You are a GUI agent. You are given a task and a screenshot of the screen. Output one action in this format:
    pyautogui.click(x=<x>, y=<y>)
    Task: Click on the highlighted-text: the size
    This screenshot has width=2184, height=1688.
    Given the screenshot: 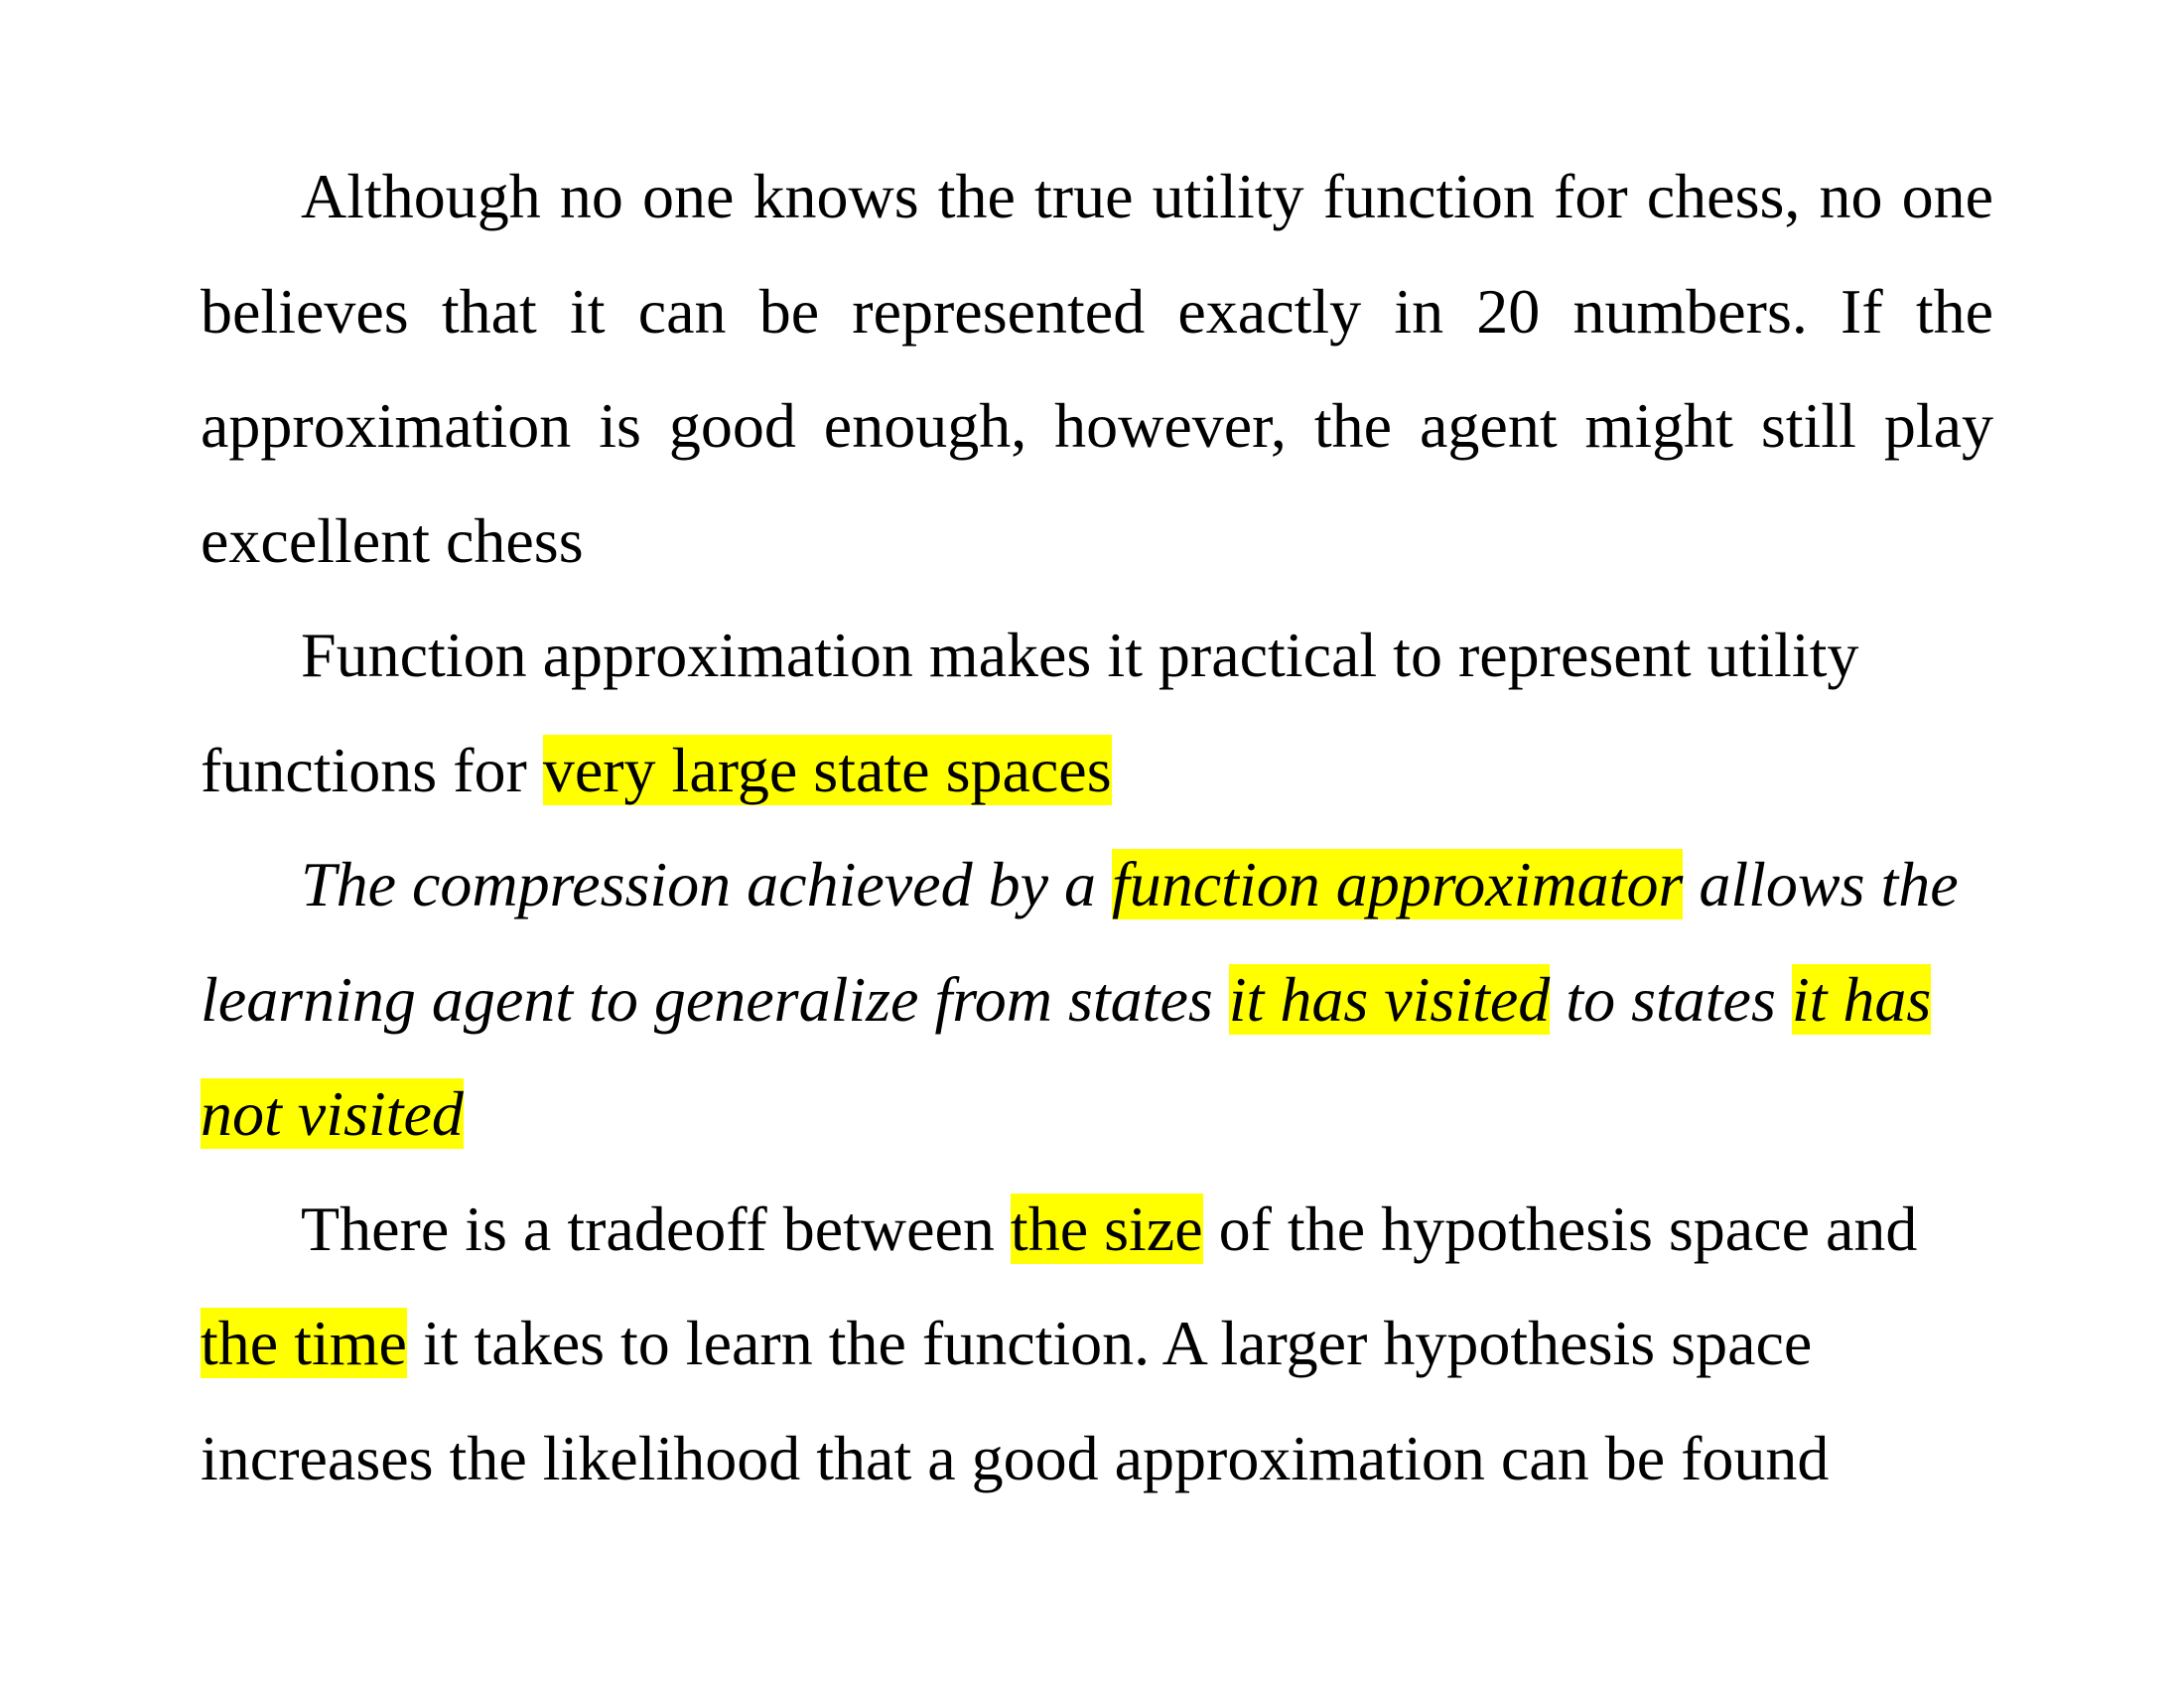 What is the action you would take?
    pyautogui.click(x=1106, y=1228)
    